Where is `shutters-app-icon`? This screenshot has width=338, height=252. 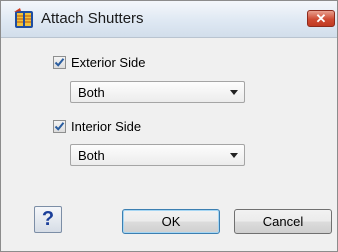
shutters-app-icon is located at coordinates (23, 18).